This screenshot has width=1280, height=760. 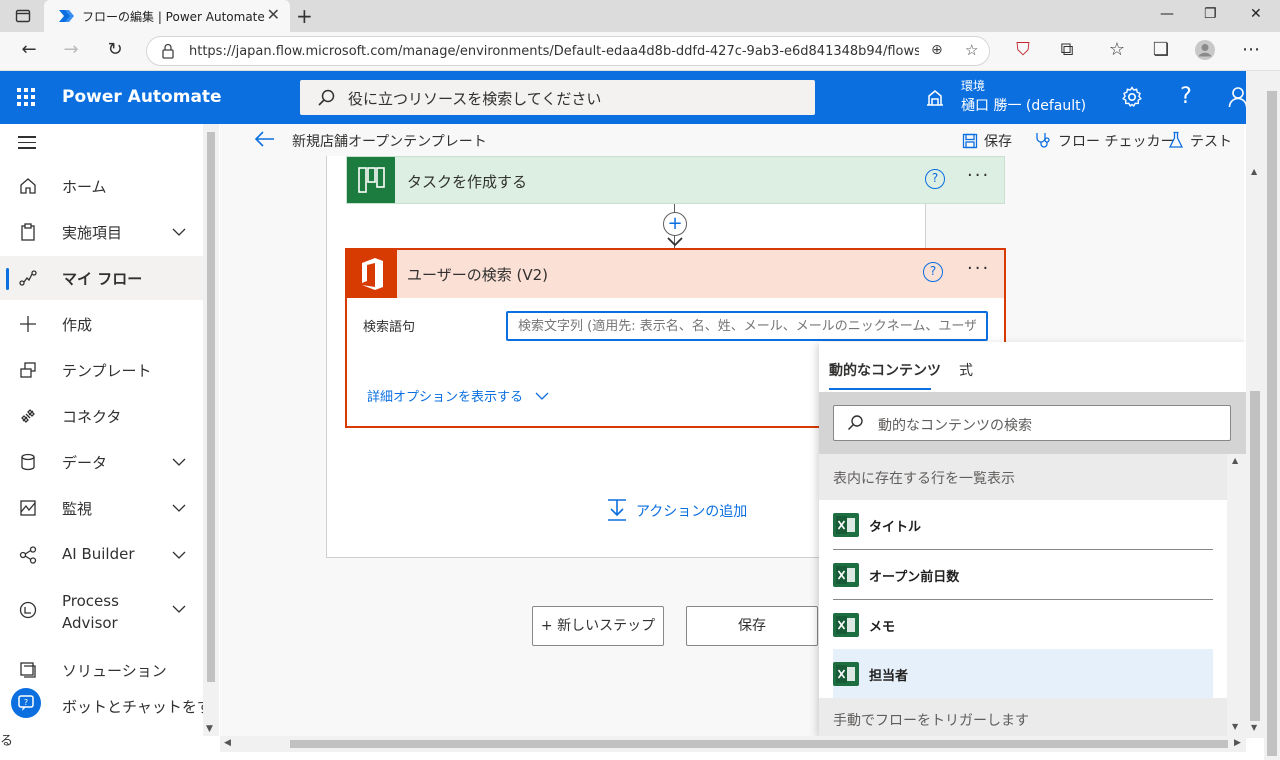 What do you see at coordinates (1023, 477) in the screenshot?
I see `section-list-rows: 表内に存在する行を一覧表示` at bounding box center [1023, 477].